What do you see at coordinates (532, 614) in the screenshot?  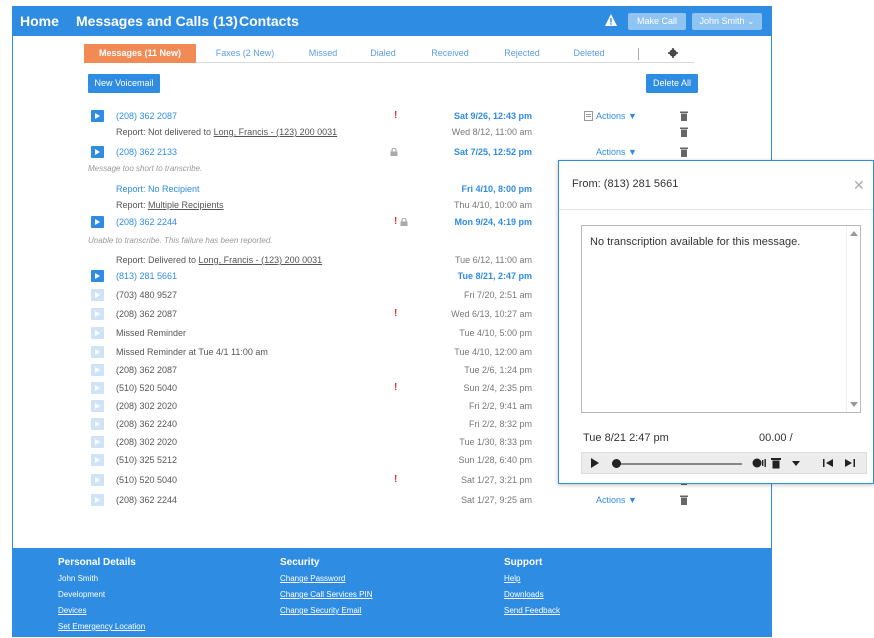 I see `send-feedback-link: Send Feedback` at bounding box center [532, 614].